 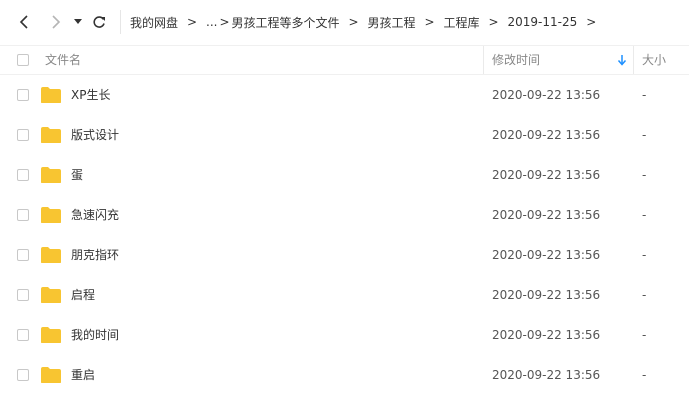 What do you see at coordinates (63, 60) in the screenshot?
I see `column-header-name: 文件名` at bounding box center [63, 60].